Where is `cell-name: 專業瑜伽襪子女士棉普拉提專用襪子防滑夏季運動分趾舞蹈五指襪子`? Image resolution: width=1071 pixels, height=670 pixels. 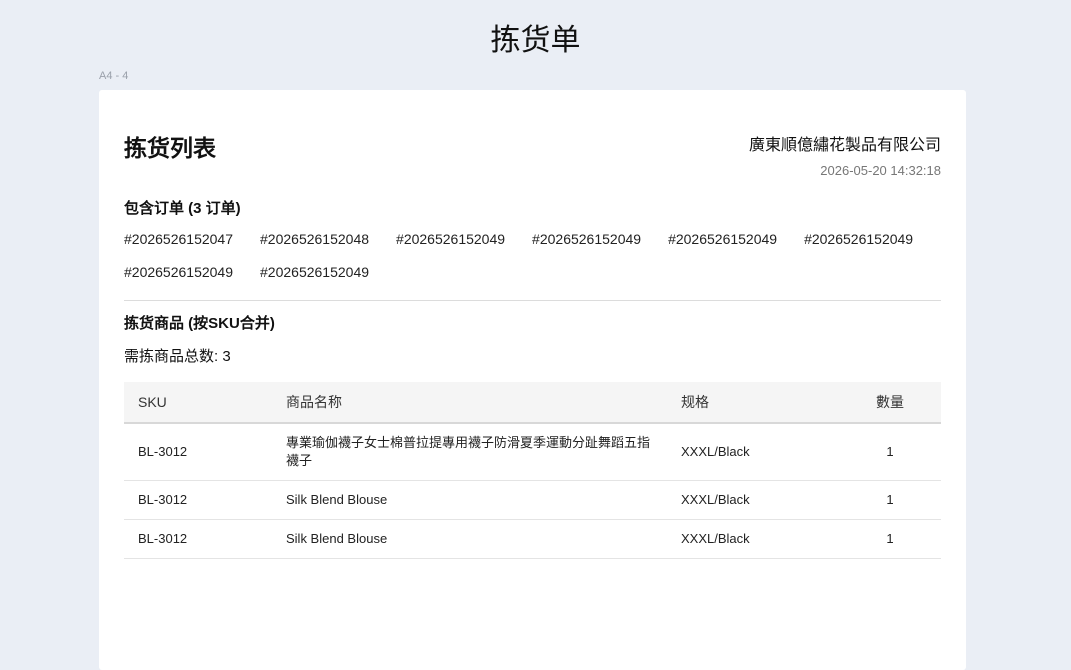
cell-name: 專業瑜伽襪子女士棉普拉提專用襪子防滑夏季運動分趾舞蹈五指襪子 is located at coordinates (469, 452).